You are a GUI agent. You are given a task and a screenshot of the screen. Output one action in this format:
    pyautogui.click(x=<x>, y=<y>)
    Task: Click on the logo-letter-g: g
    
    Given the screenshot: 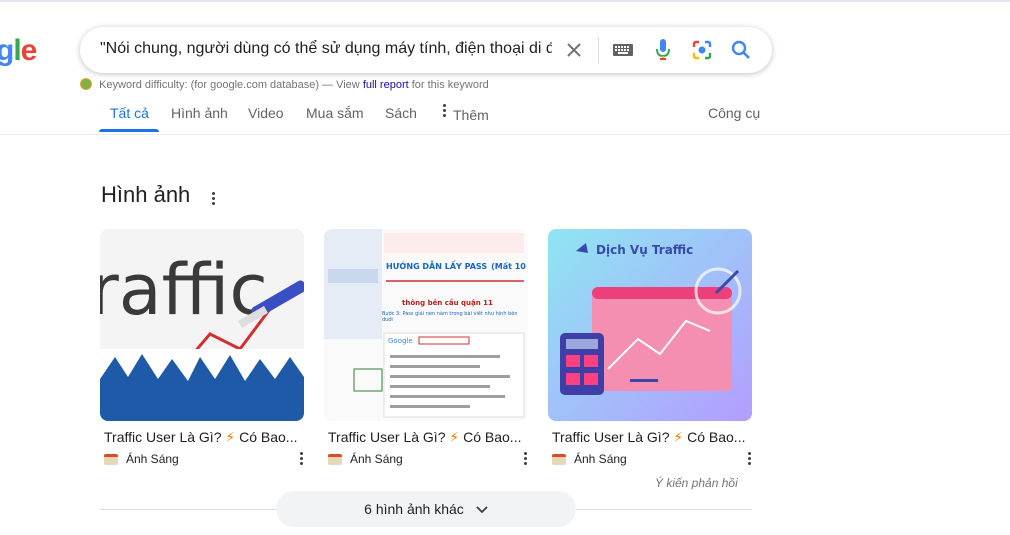 What is the action you would take?
    pyautogui.click(x=7, y=50)
    